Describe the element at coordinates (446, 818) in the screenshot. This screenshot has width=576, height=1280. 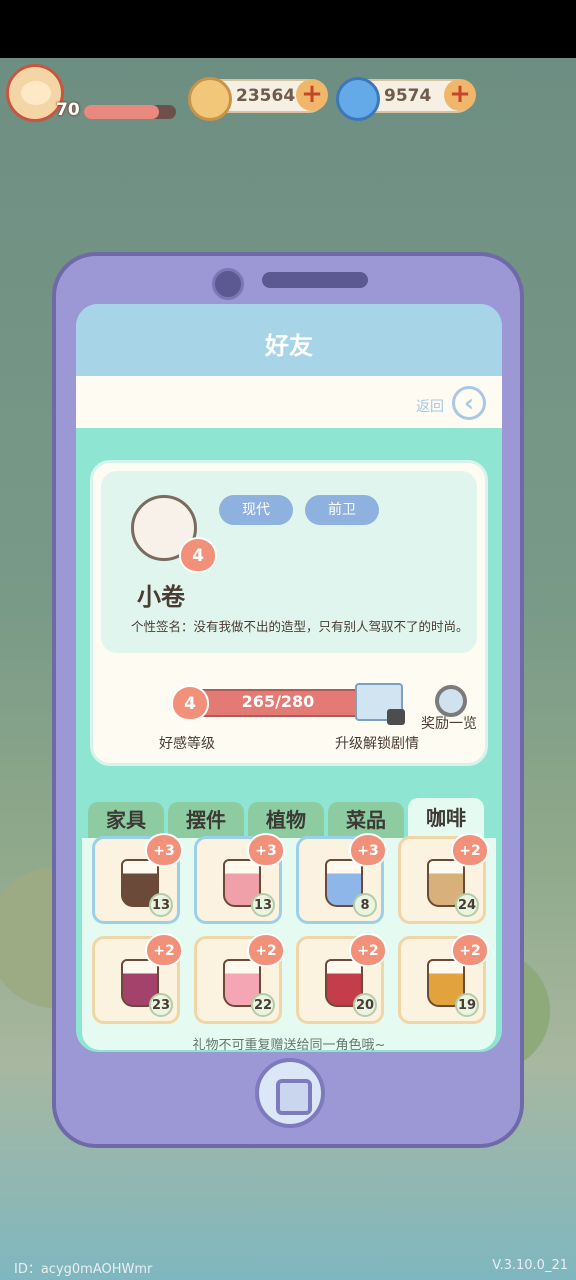
I see `tab-coffee: 咖啡` at that location.